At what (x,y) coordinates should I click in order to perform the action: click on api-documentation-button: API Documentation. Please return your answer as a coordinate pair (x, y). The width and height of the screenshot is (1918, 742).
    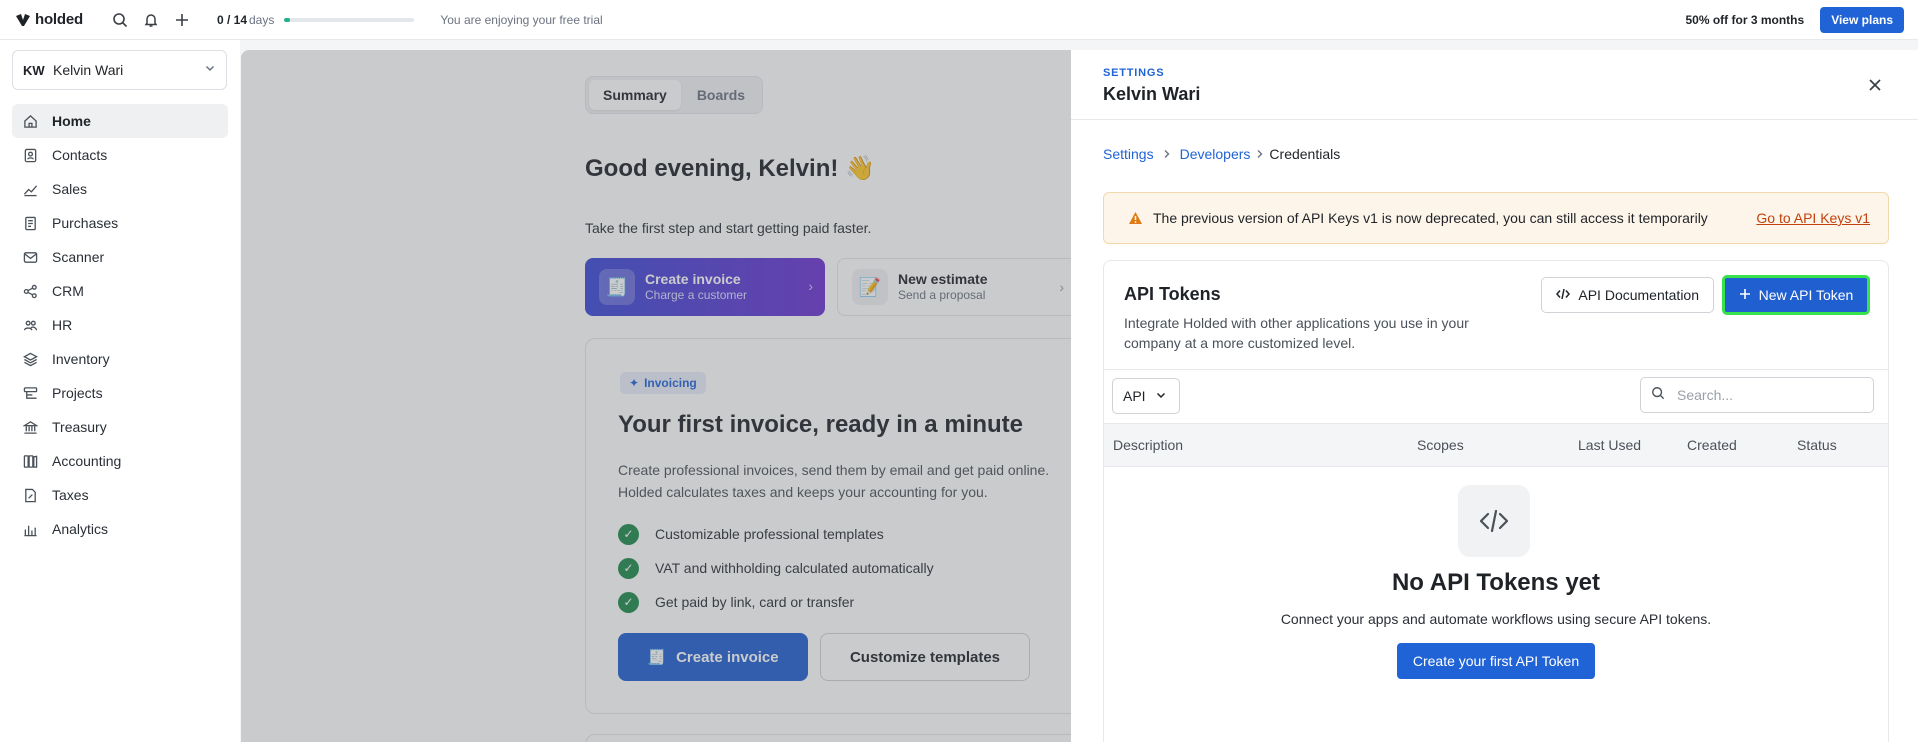
    Looking at the image, I should click on (1627, 295).